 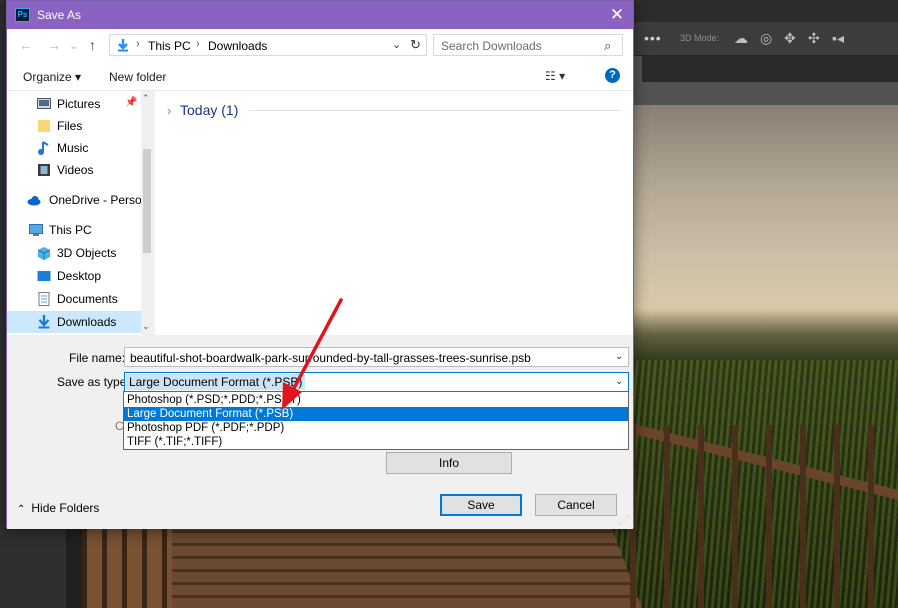 I want to click on new-folder-button: New folder, so click(x=137, y=77).